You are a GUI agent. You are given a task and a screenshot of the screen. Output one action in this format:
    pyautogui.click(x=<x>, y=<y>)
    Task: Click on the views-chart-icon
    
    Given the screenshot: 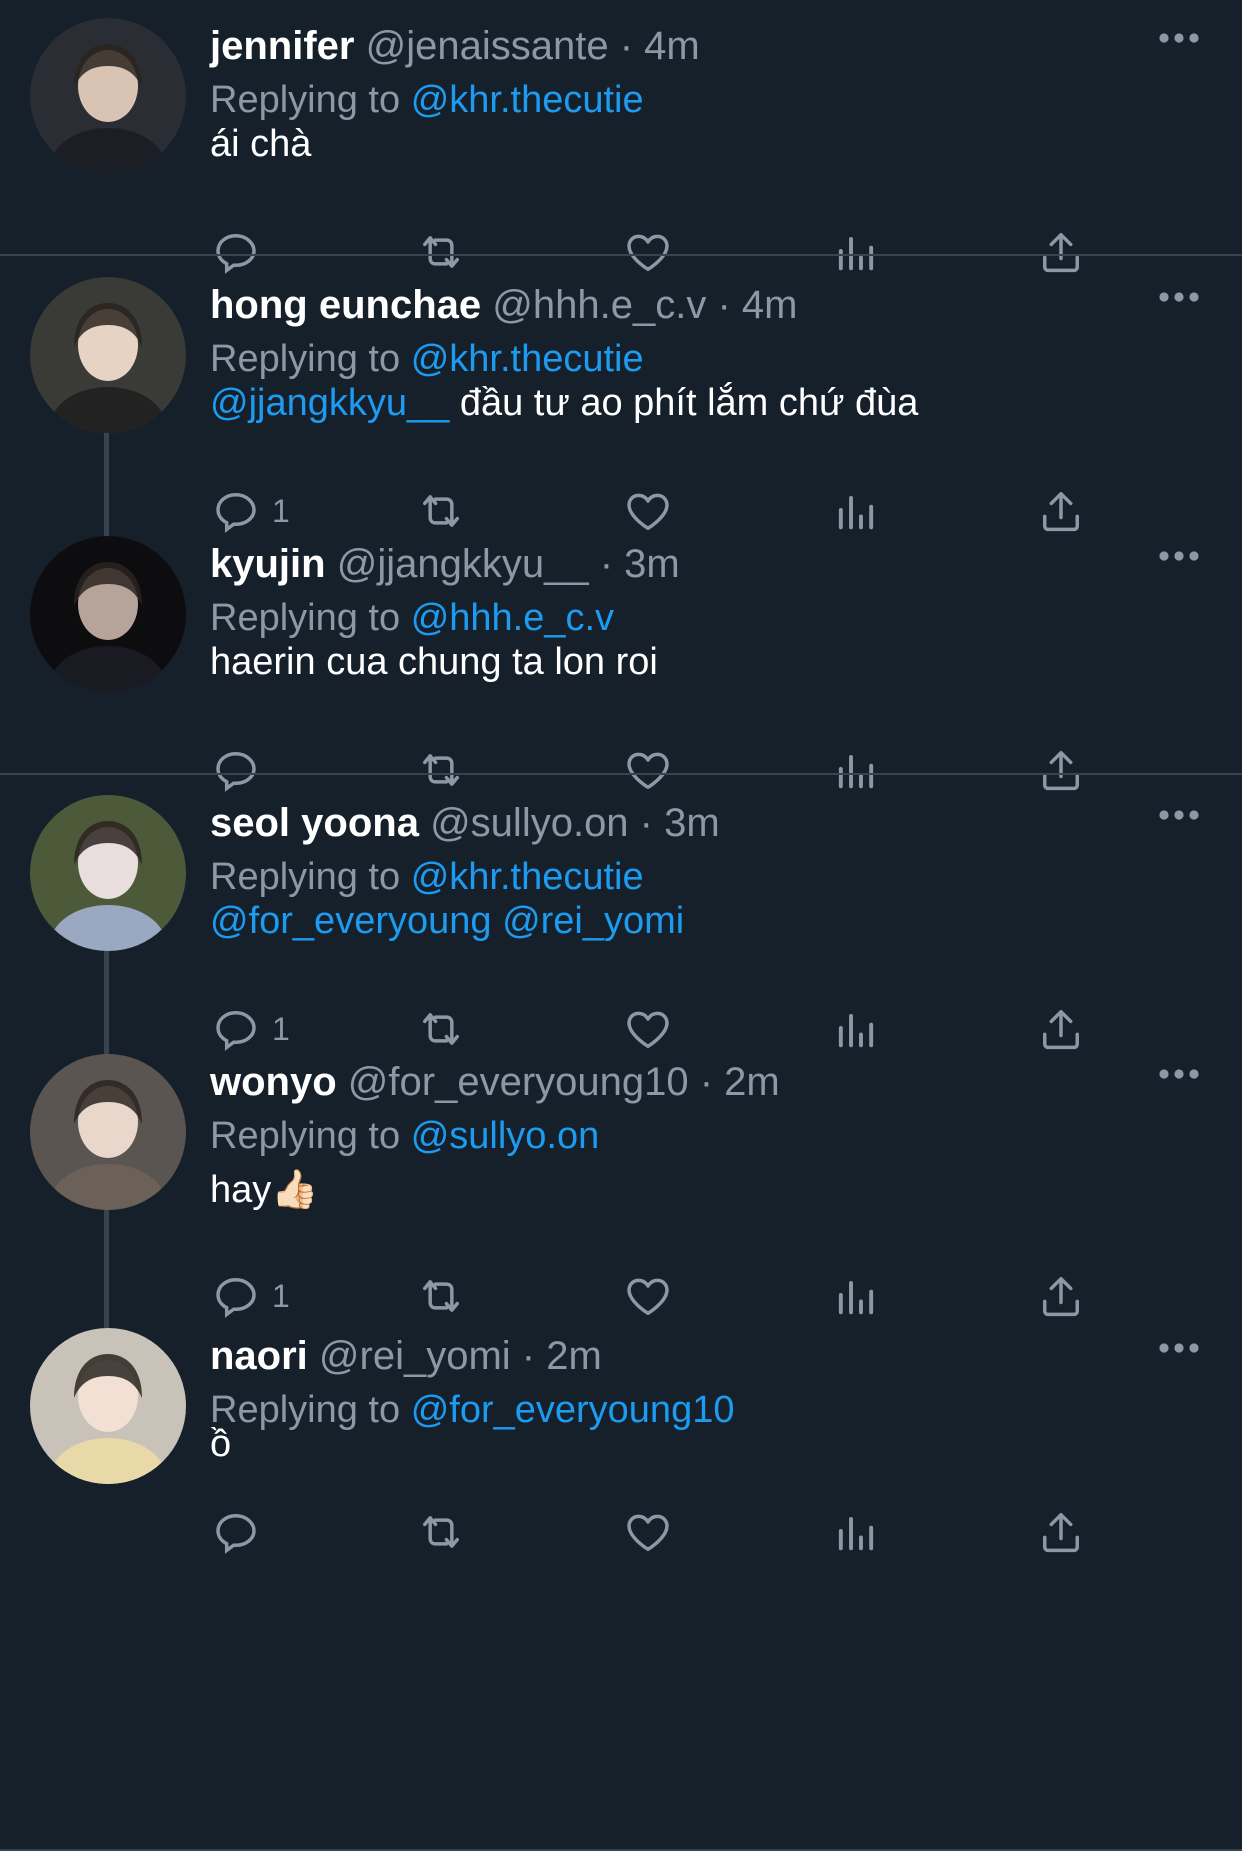 What is the action you would take?
    pyautogui.click(x=856, y=1534)
    